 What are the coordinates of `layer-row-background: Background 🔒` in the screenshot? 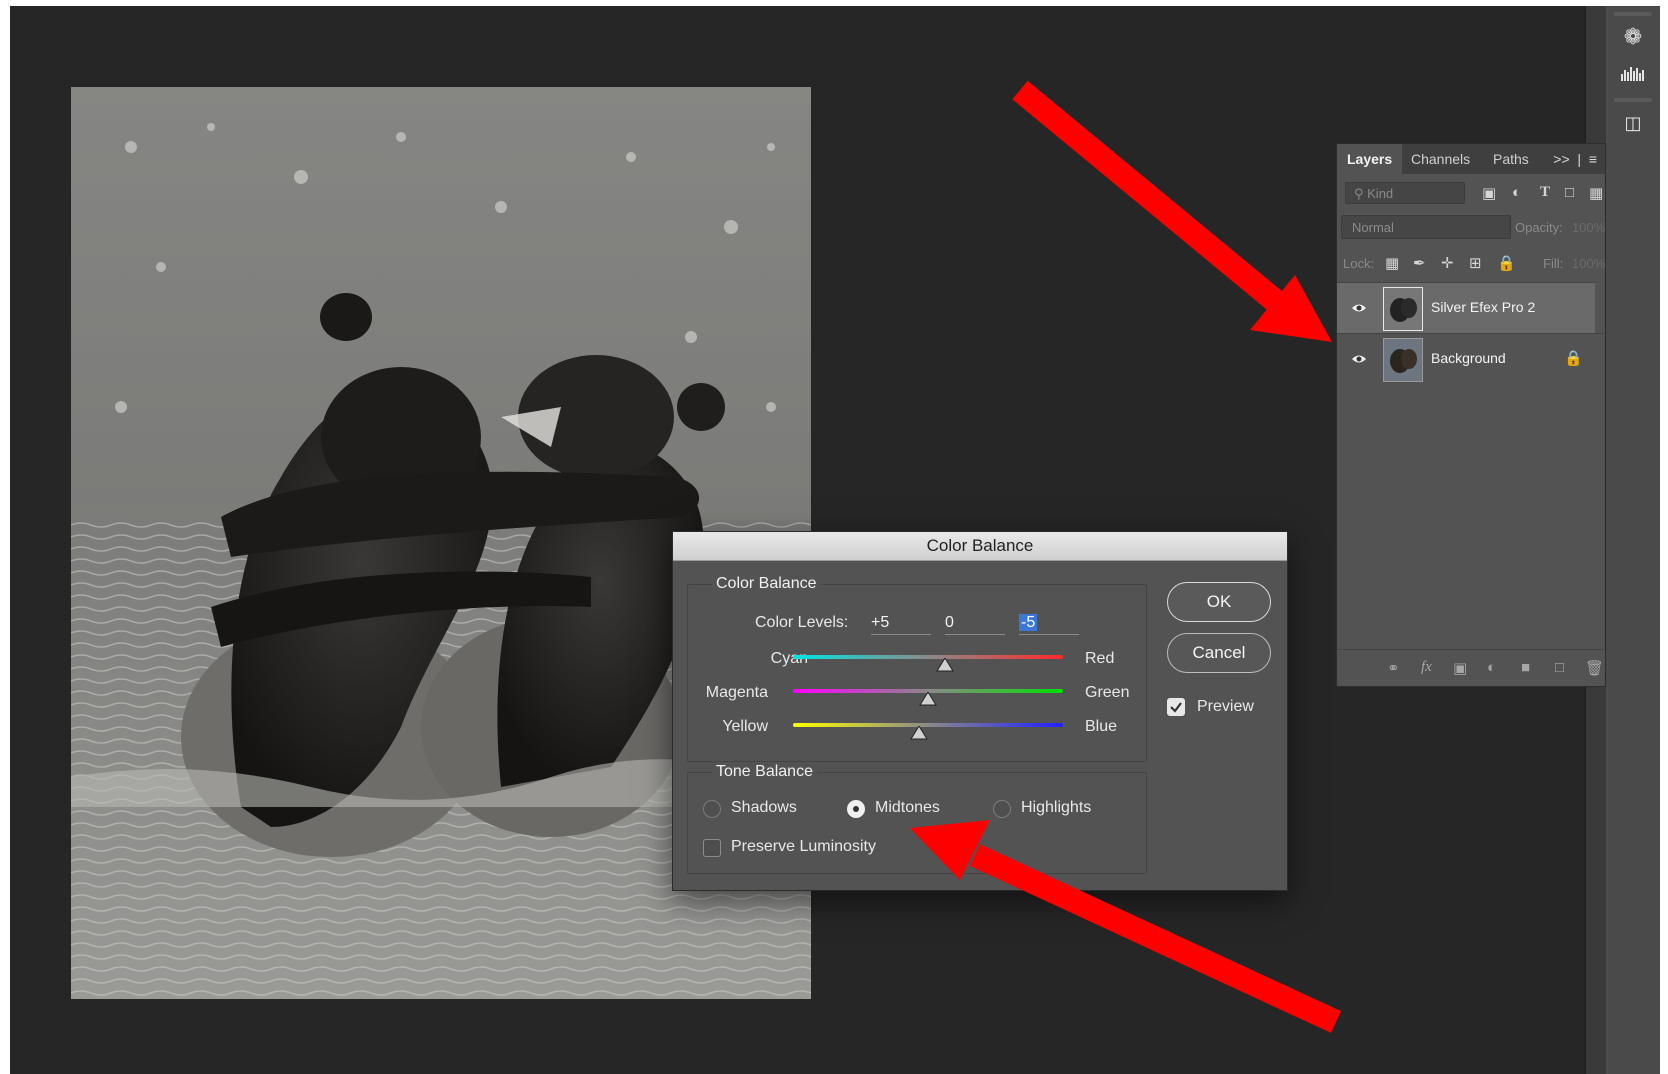 It's located at (1471, 358).